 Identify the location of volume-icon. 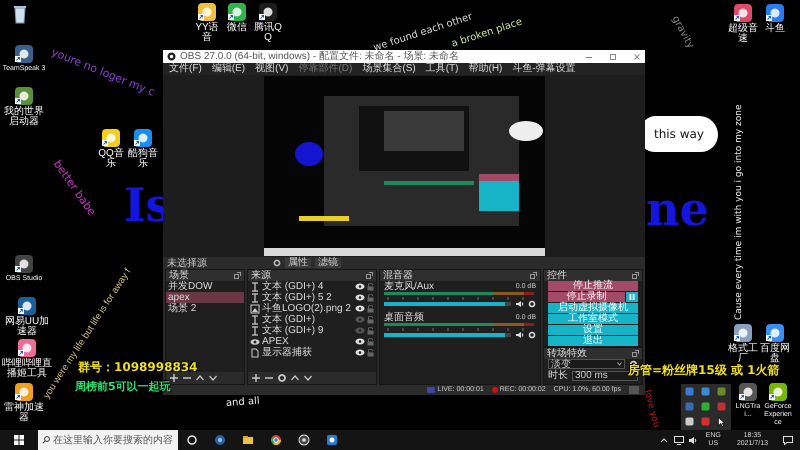
(693, 440).